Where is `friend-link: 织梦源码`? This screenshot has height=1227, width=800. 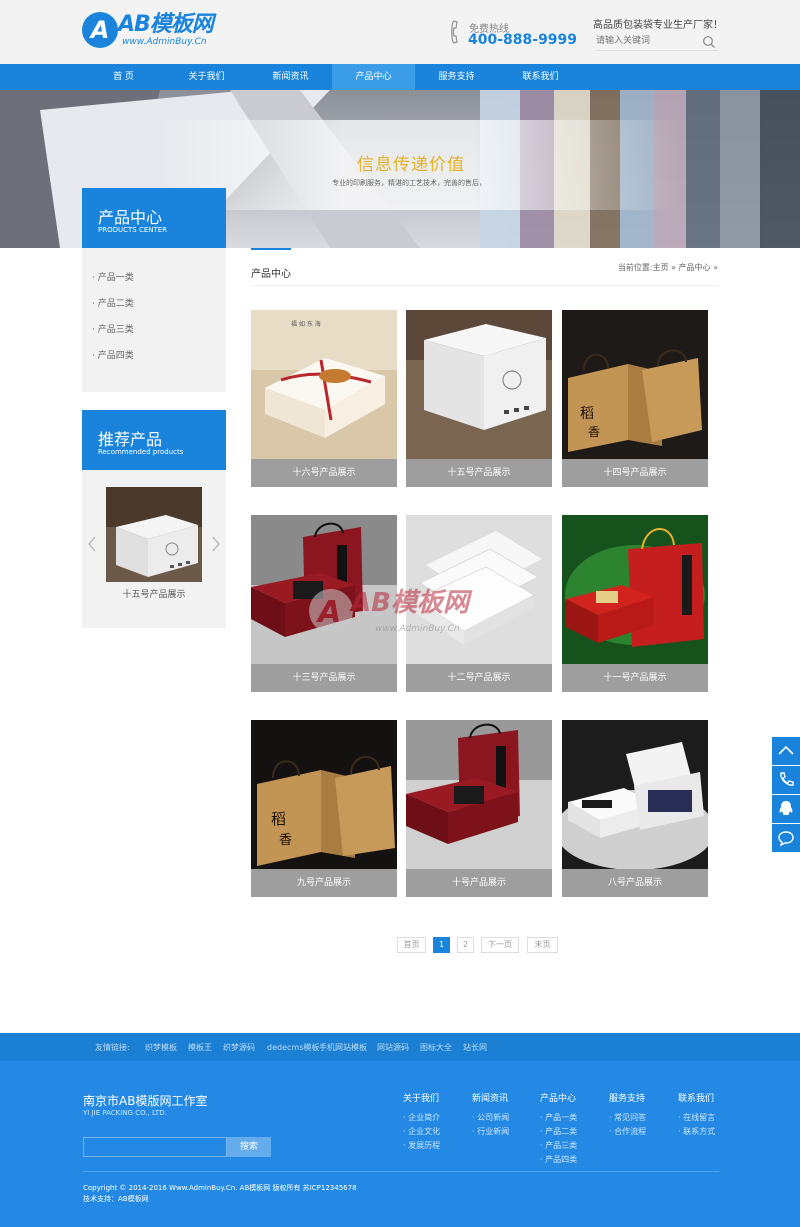
friend-link: 织梦源码 is located at coordinates (239, 1047).